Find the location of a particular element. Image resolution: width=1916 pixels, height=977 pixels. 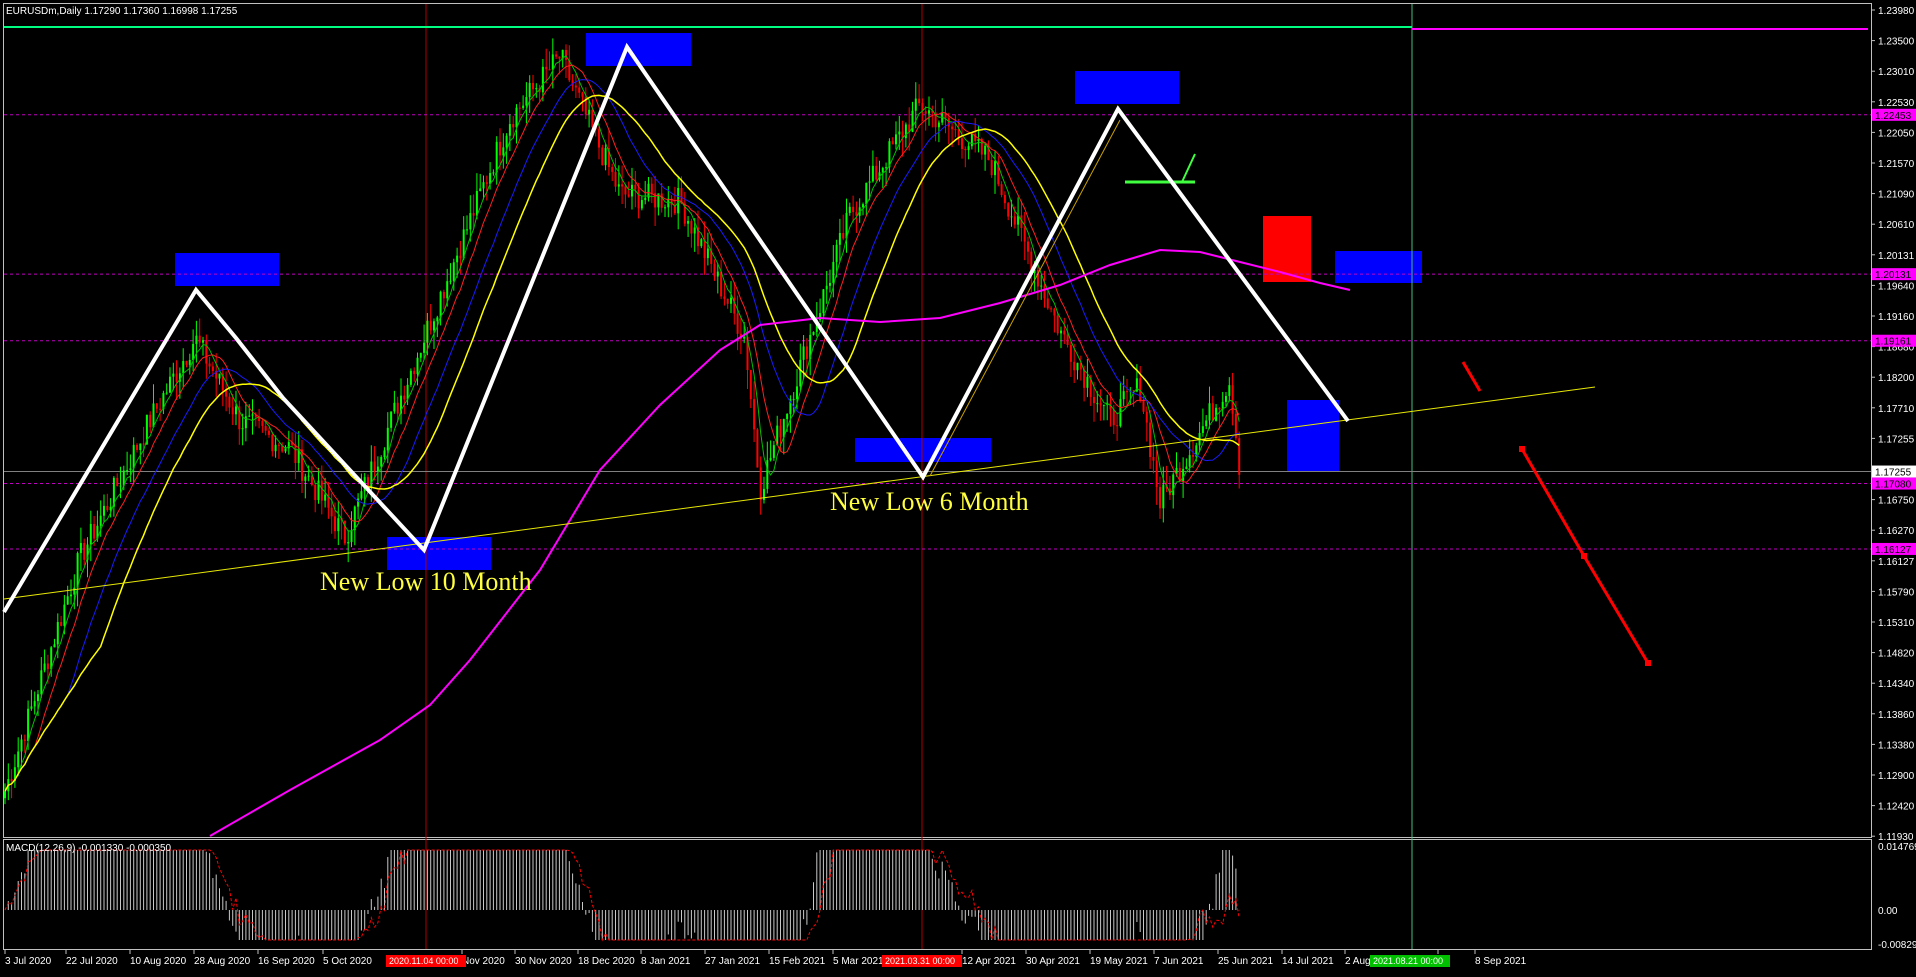

price-scale-label: 1.19160 is located at coordinates (1896, 317).